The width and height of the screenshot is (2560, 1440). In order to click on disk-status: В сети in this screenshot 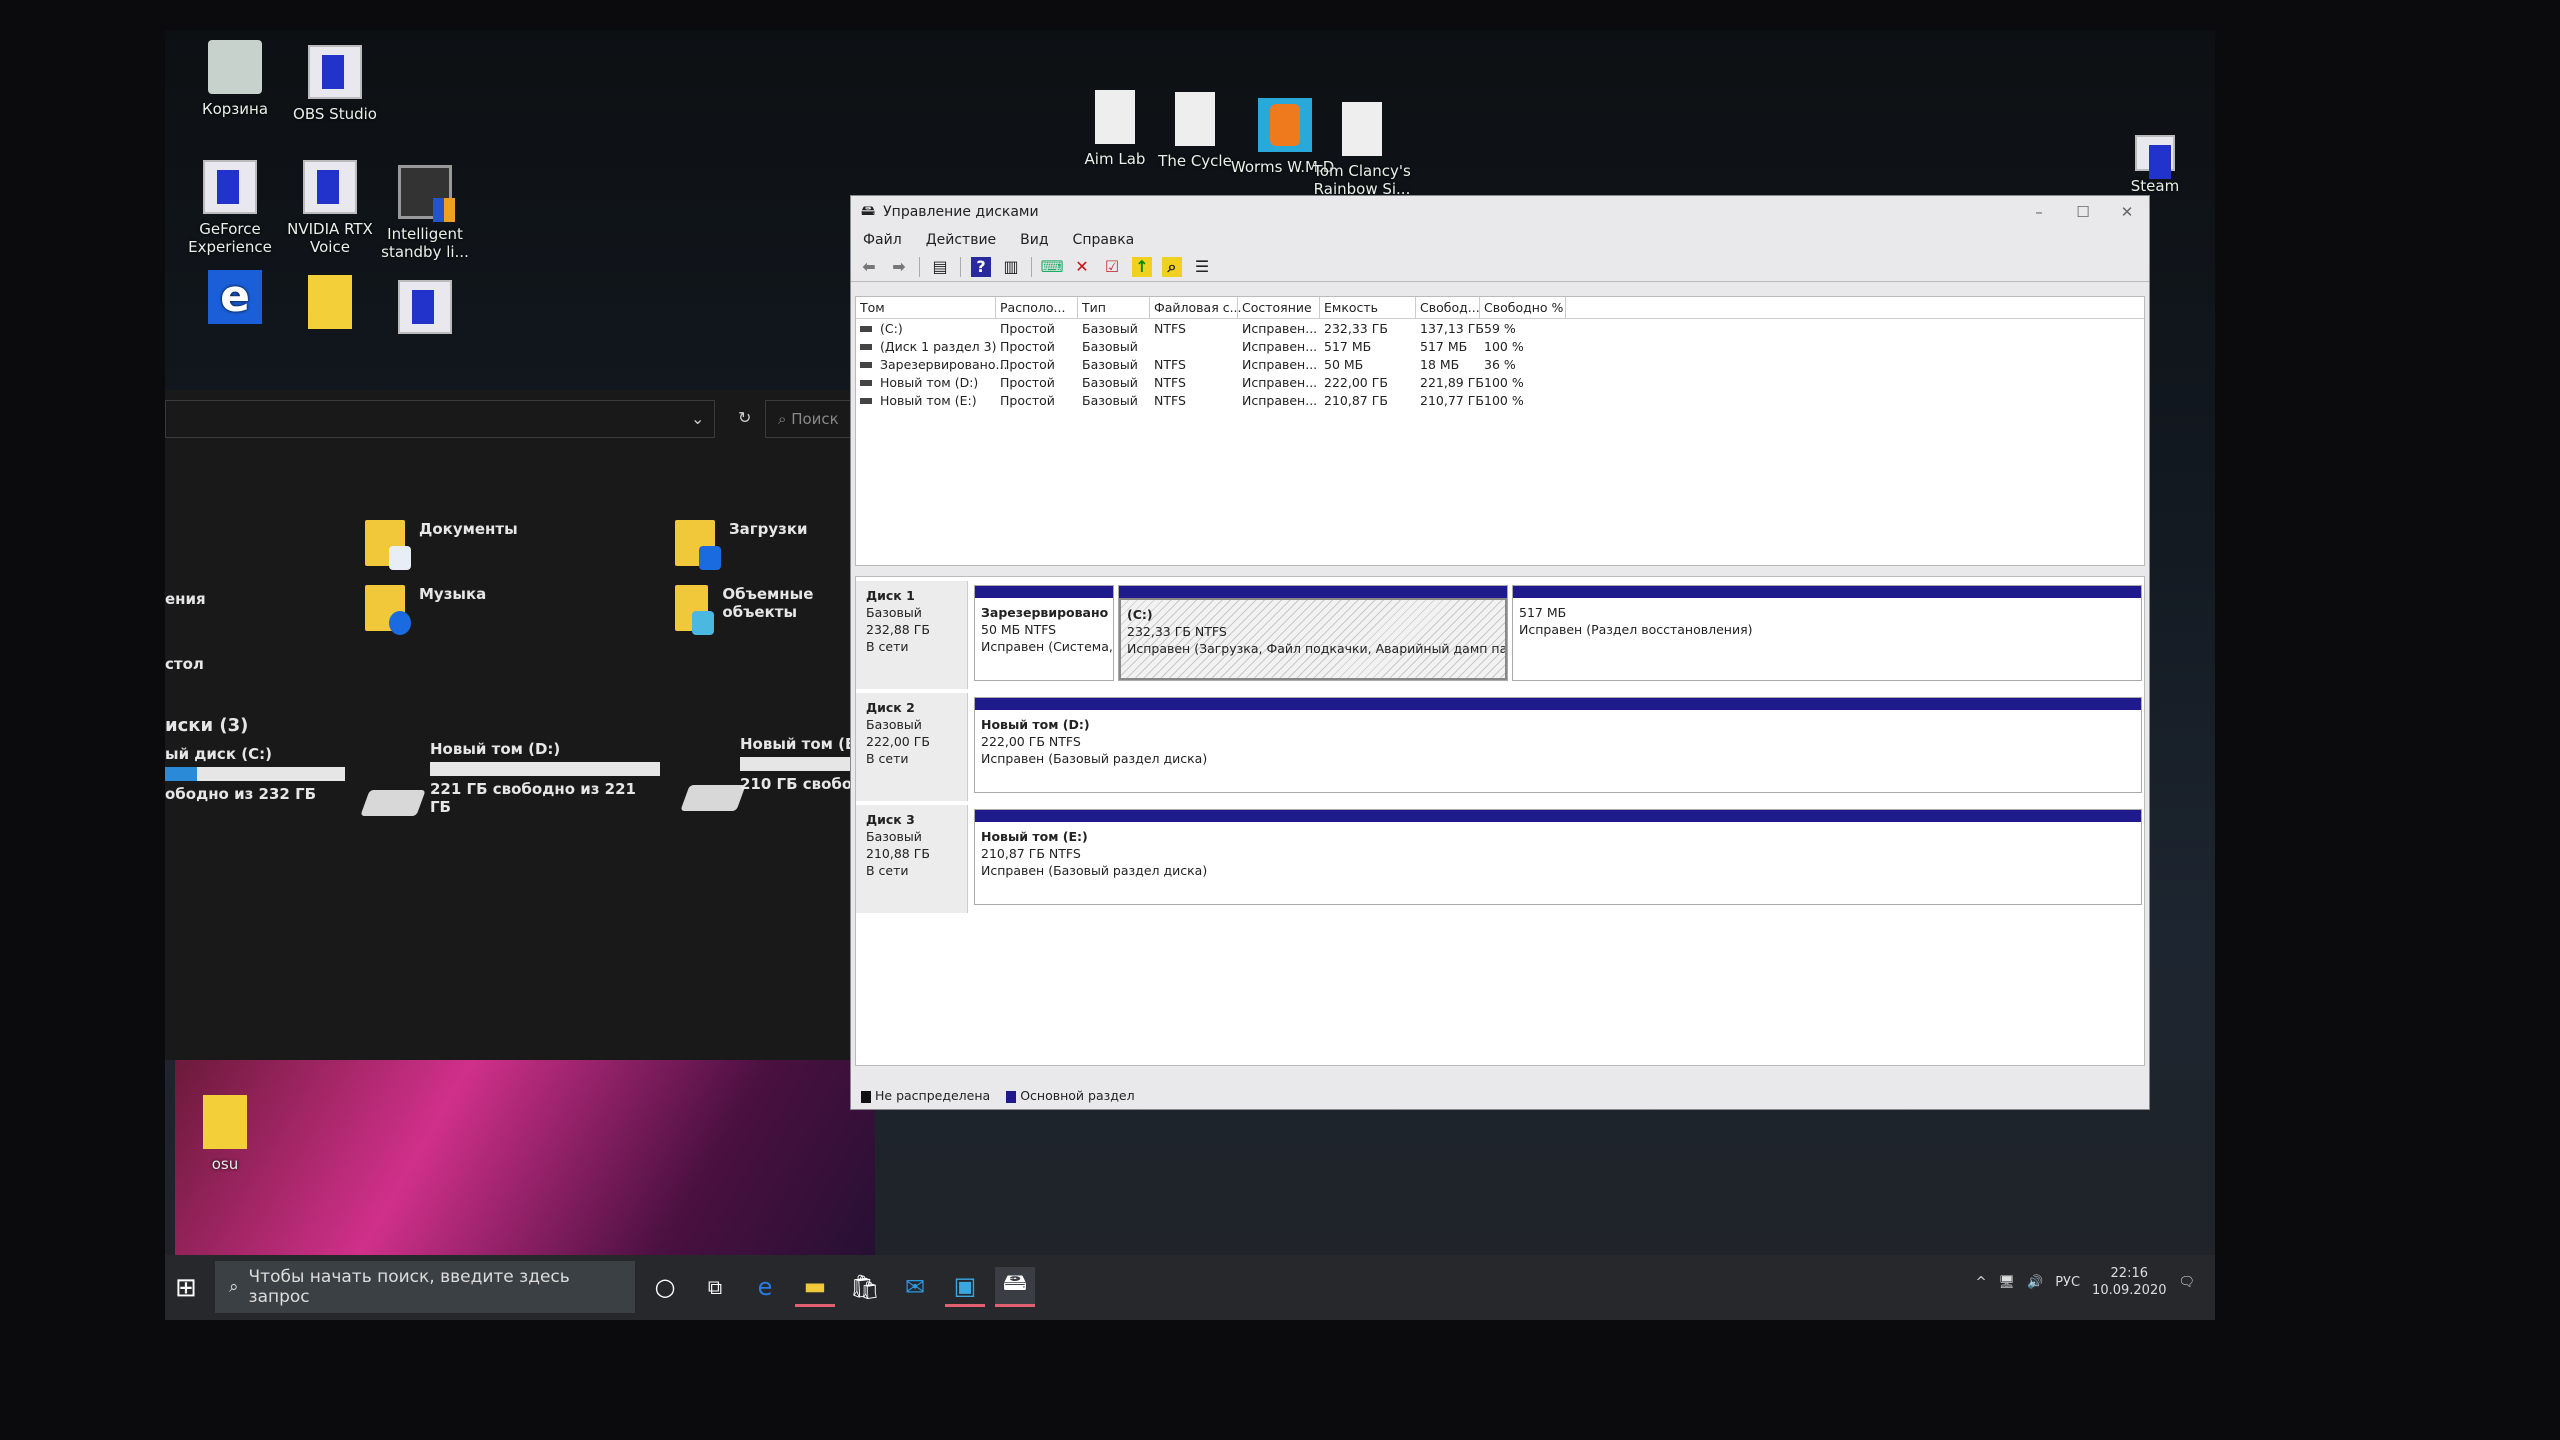, I will do `click(887, 646)`.